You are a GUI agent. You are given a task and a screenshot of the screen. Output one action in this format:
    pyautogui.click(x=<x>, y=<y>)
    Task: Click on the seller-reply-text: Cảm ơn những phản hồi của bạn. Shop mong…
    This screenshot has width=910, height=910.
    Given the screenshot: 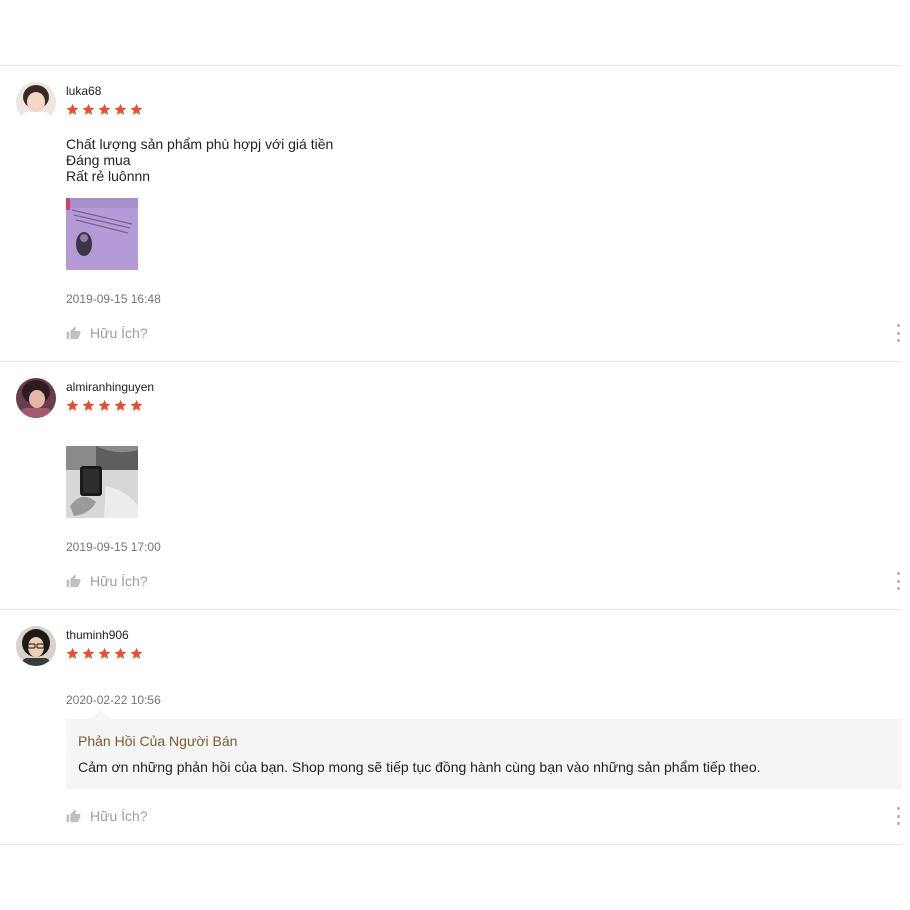 What is the action you would take?
    pyautogui.click(x=419, y=767)
    